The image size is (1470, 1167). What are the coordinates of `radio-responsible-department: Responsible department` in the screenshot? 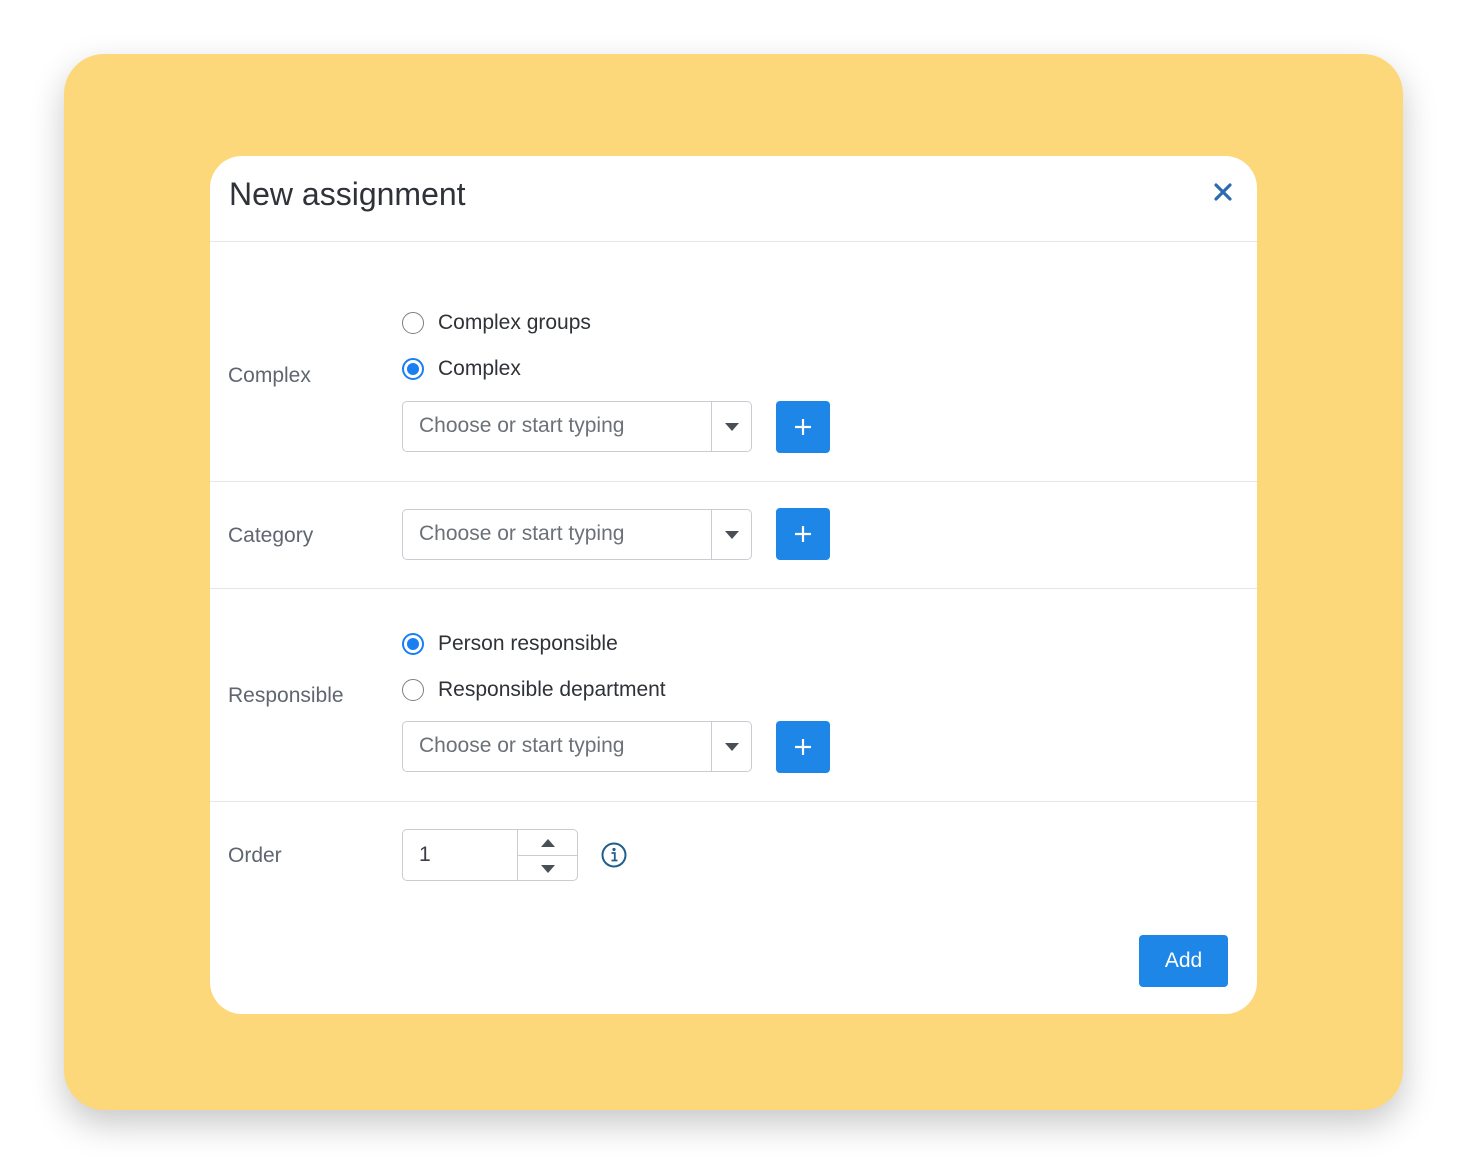 It's located at (534, 690).